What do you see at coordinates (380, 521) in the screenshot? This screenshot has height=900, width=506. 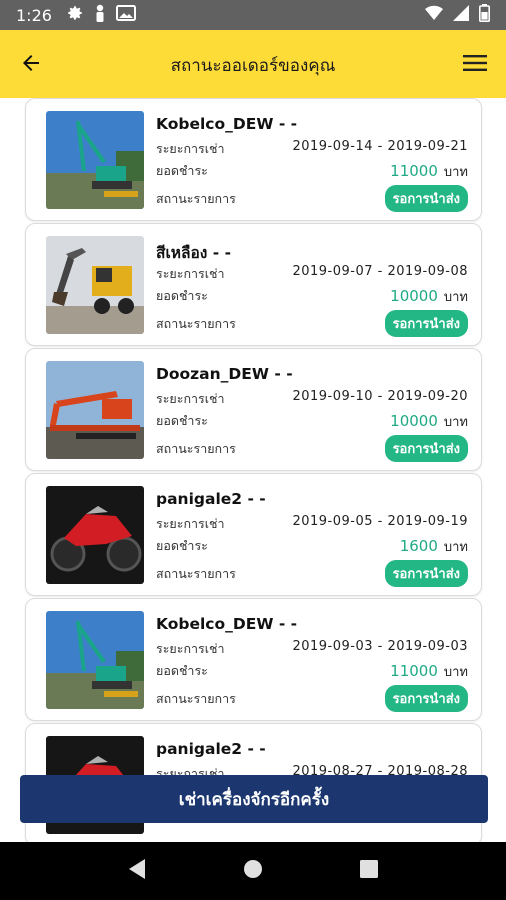 I see `rental-dates: 2019-09-05 - 2019-09-19` at bounding box center [380, 521].